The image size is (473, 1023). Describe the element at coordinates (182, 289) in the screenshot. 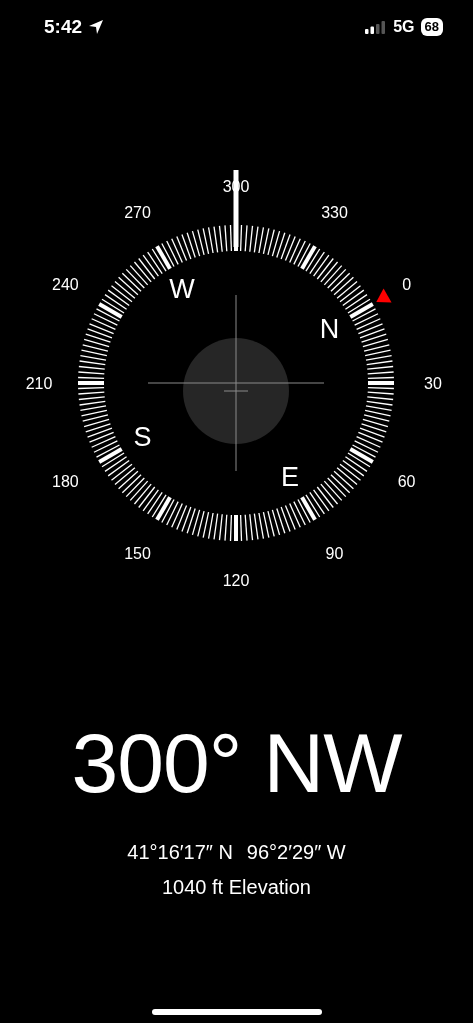

I see `cardinal-letter: W` at that location.